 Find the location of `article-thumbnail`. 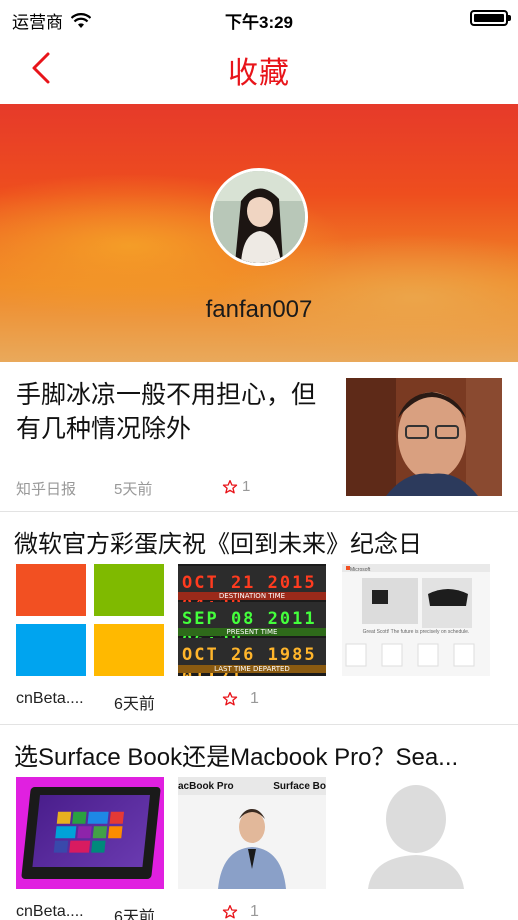

article-thumbnail is located at coordinates (424, 437).